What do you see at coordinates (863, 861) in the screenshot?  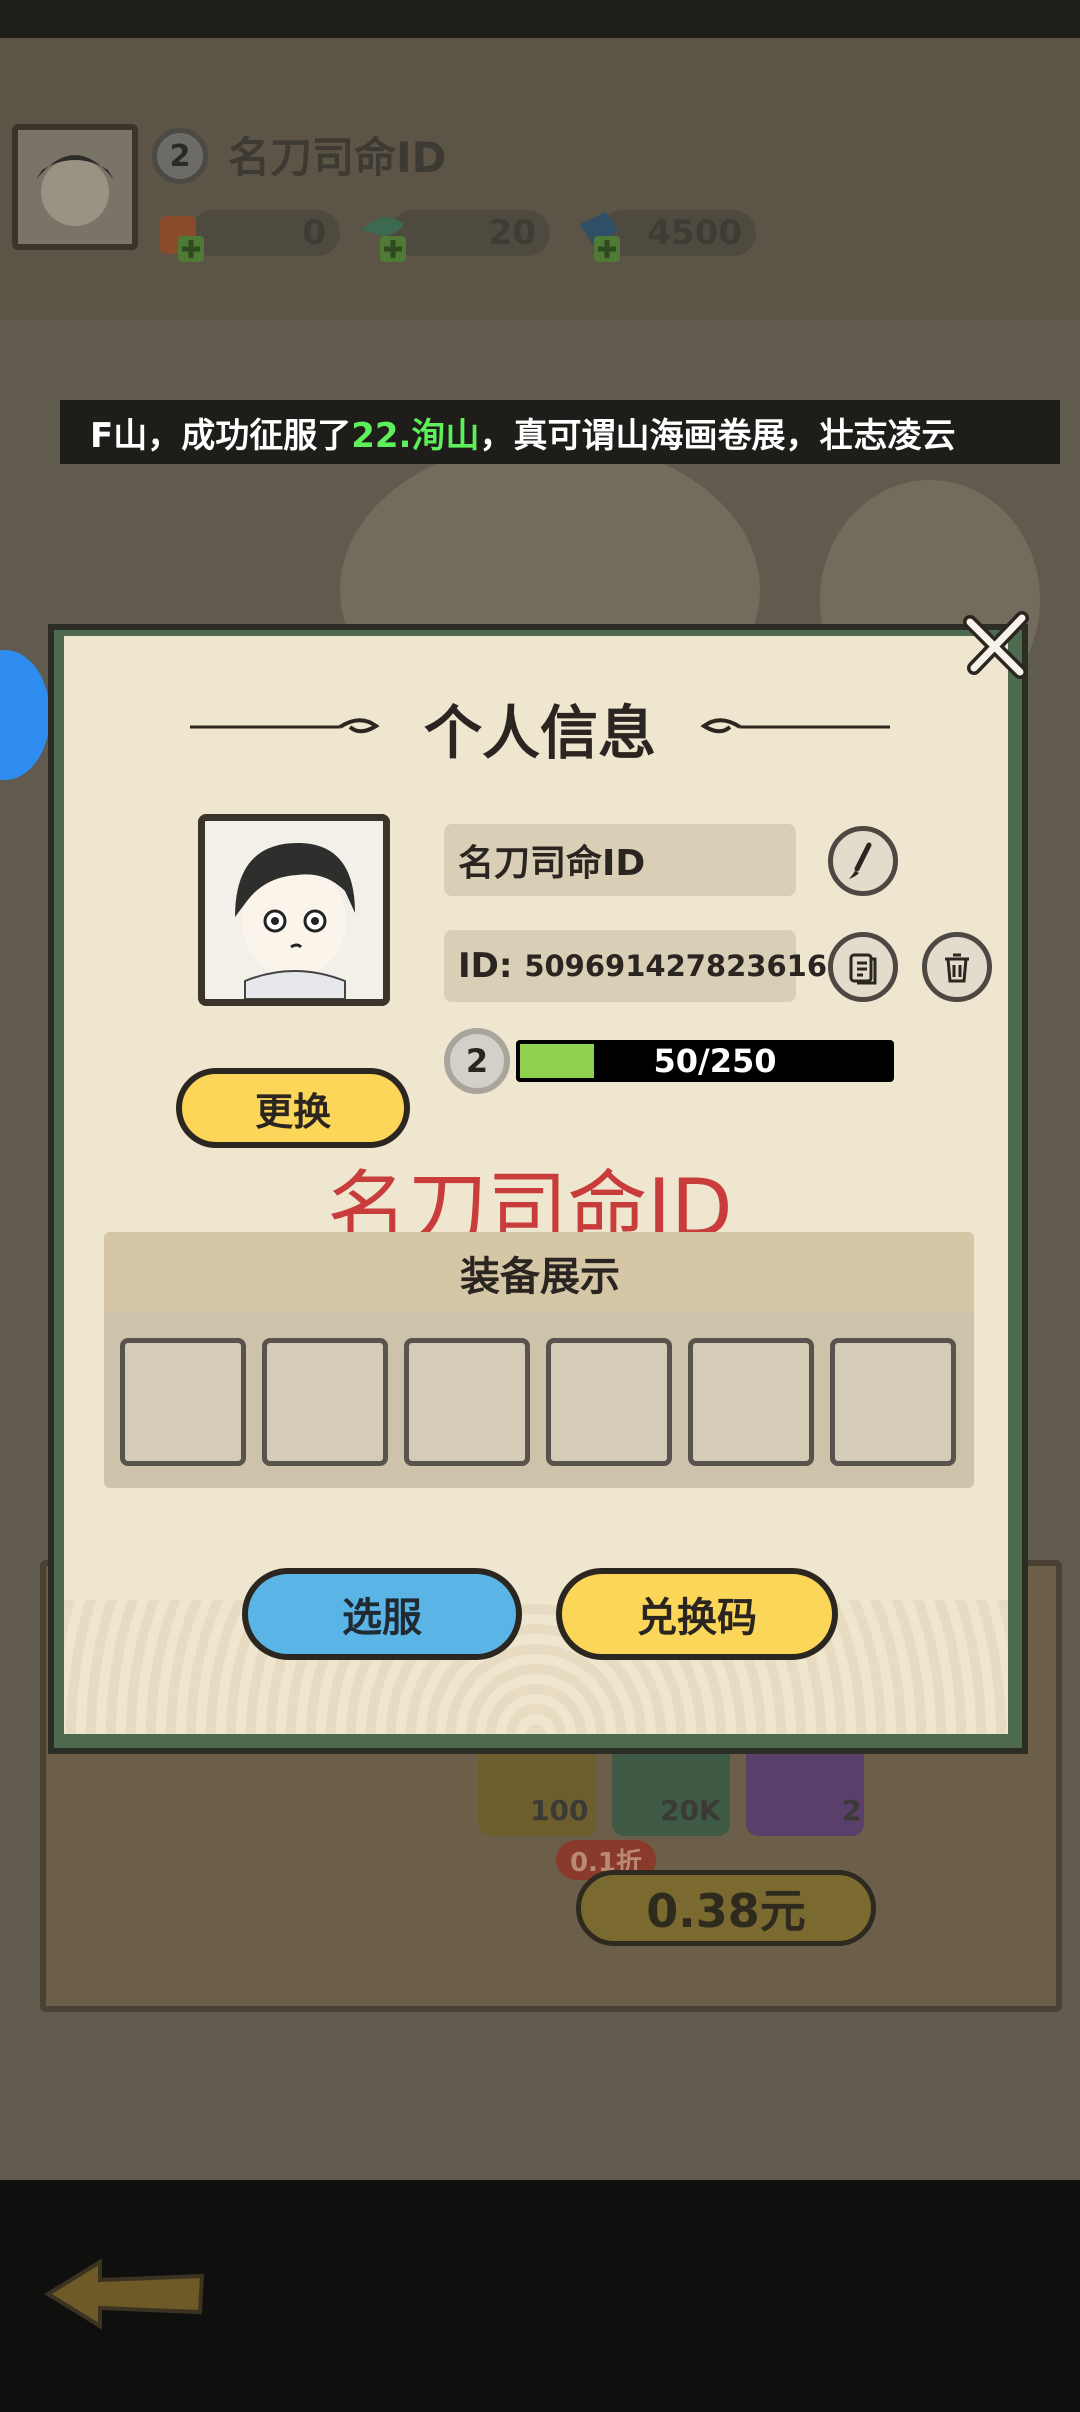 I see `edit-name-icon` at bounding box center [863, 861].